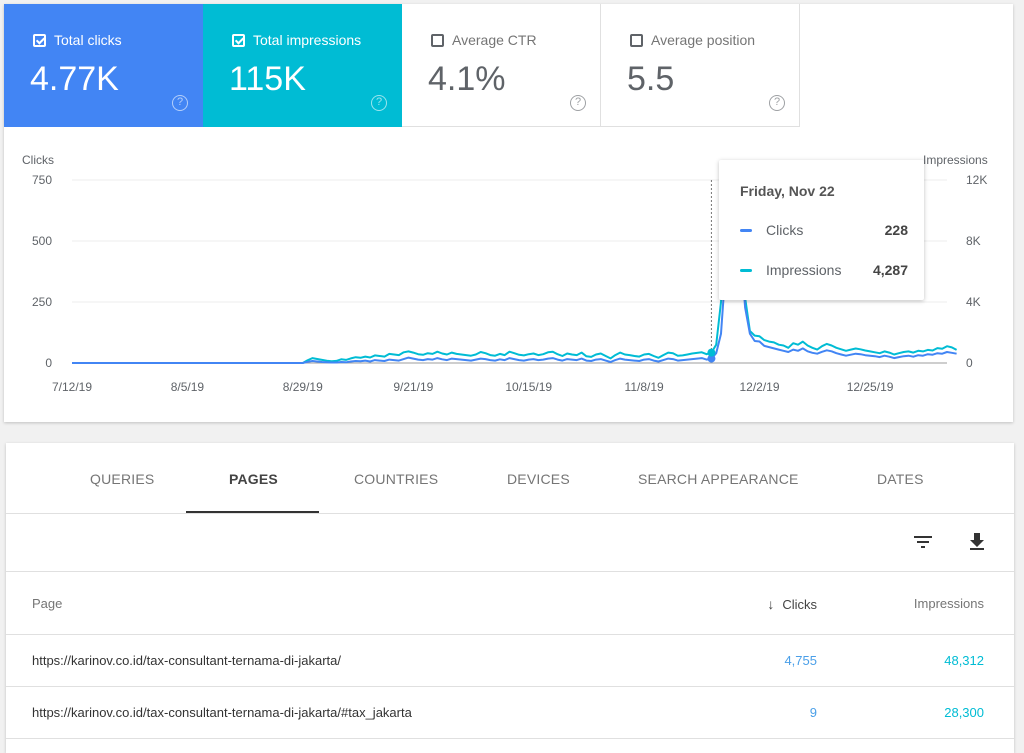 This screenshot has width=1024, height=753. I want to click on tab-pages: PAGES, so click(253, 479).